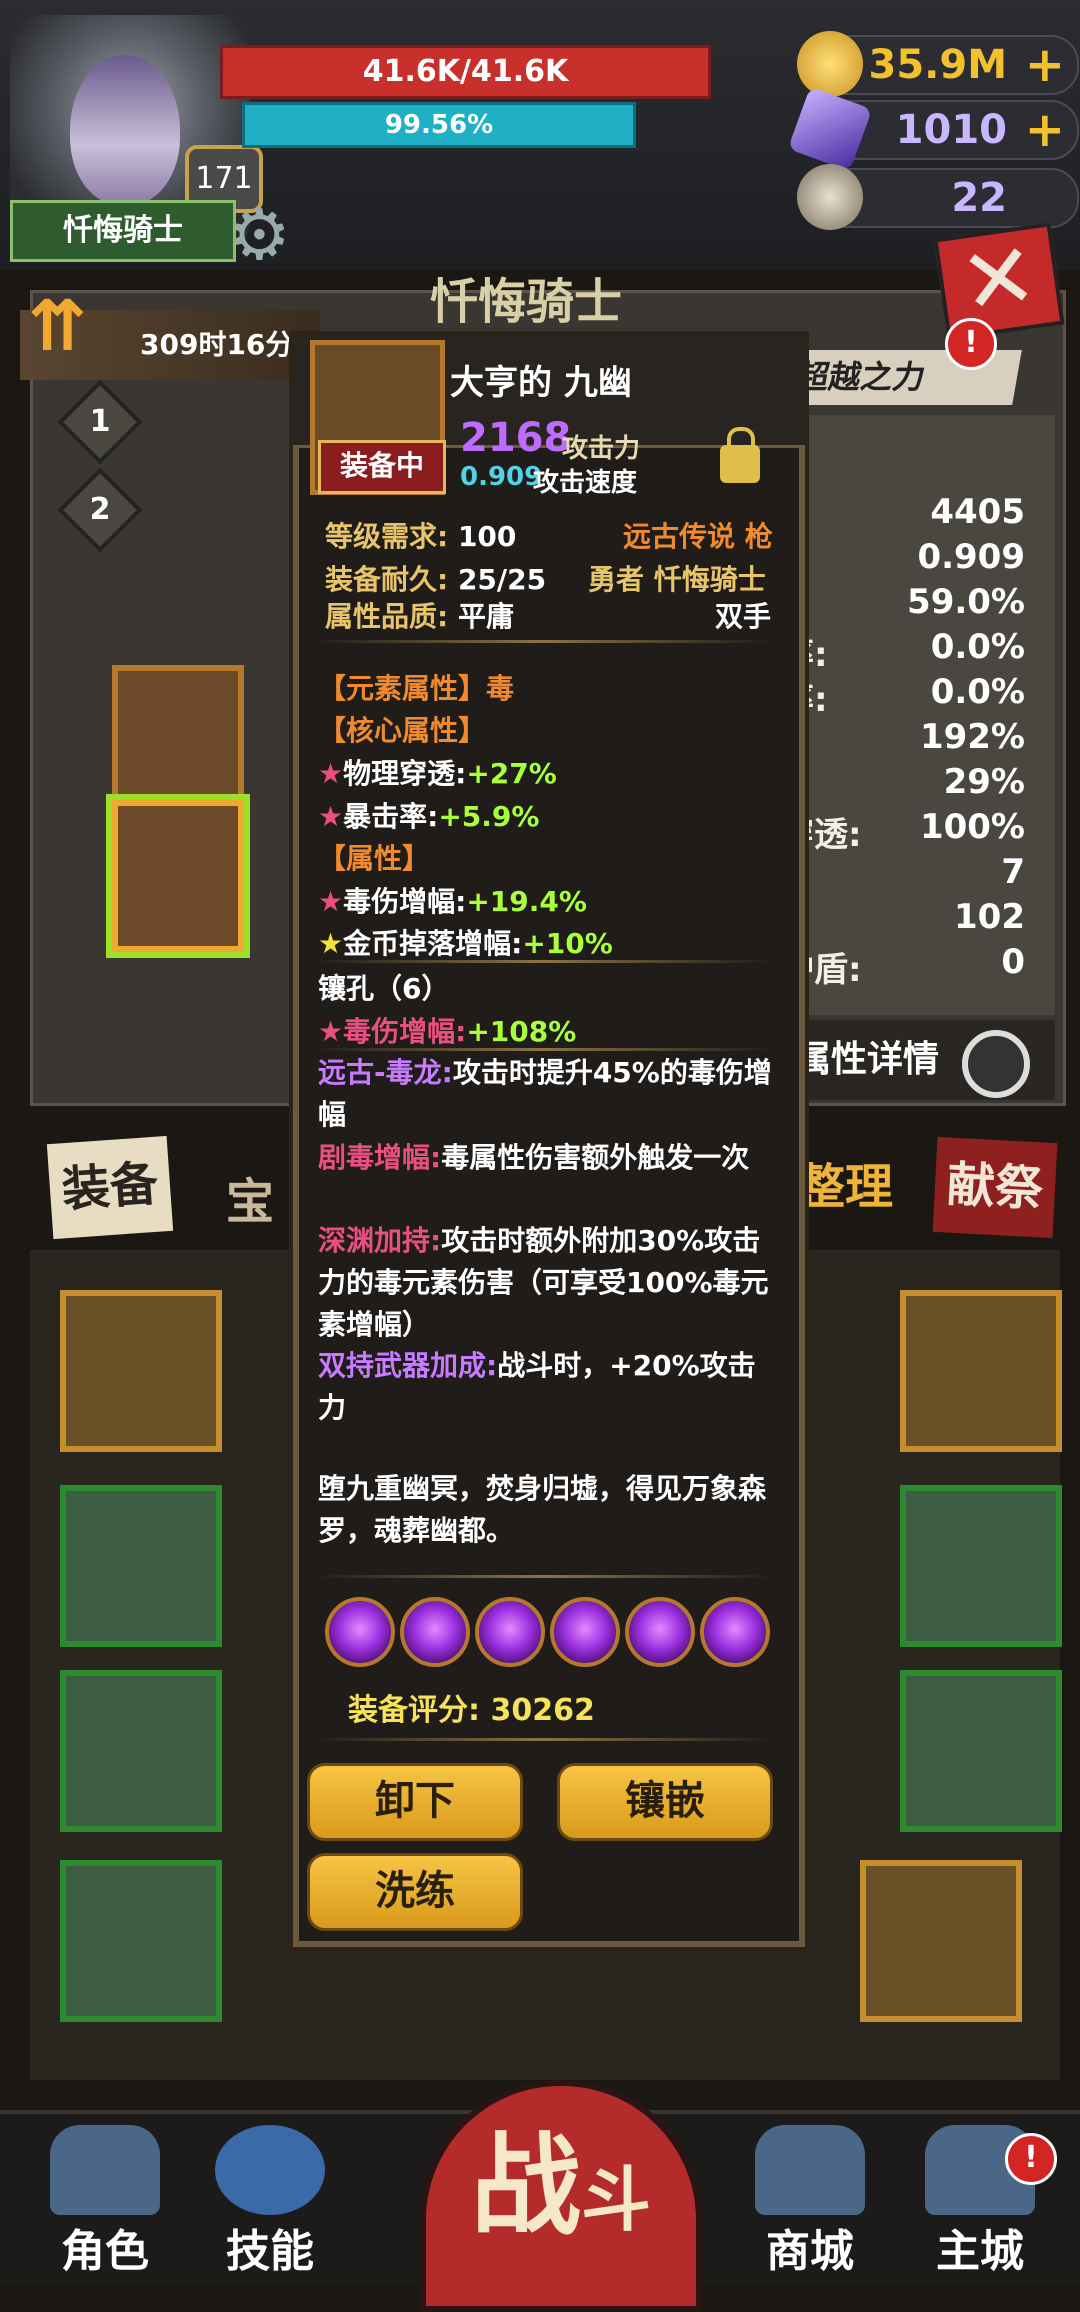 This screenshot has height=2312, width=1080. Describe the element at coordinates (416, 688) in the screenshot. I see `element-header: 【元素属性】毒` at that location.